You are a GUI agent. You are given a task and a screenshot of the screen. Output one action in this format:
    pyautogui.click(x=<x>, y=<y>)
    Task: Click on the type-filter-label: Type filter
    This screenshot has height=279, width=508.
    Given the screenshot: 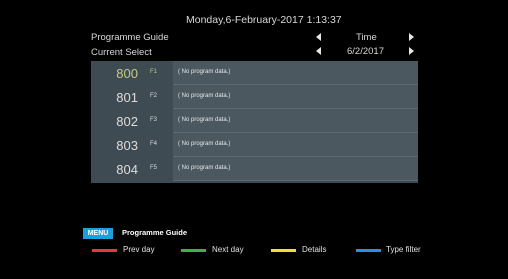 What is the action you would take?
    pyautogui.click(x=403, y=249)
    